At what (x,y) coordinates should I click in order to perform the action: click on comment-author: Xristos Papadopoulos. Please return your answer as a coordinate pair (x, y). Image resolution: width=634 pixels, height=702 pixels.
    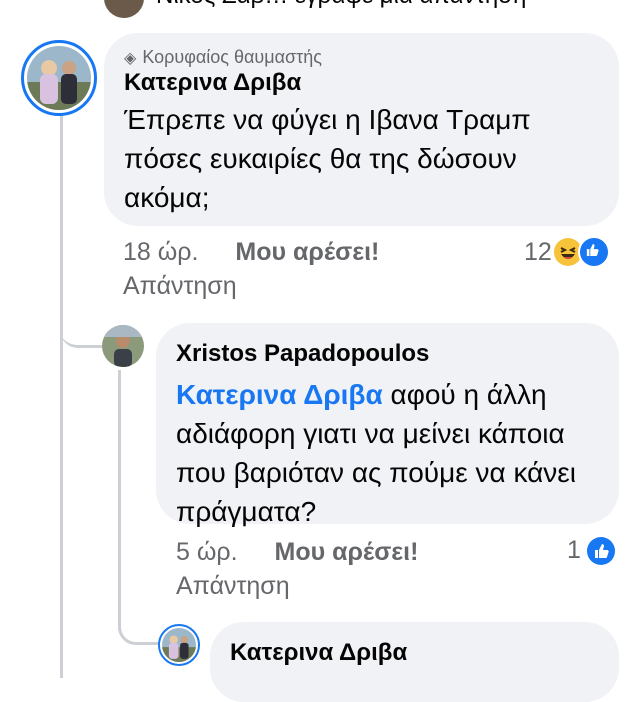
    Looking at the image, I should click on (387, 354).